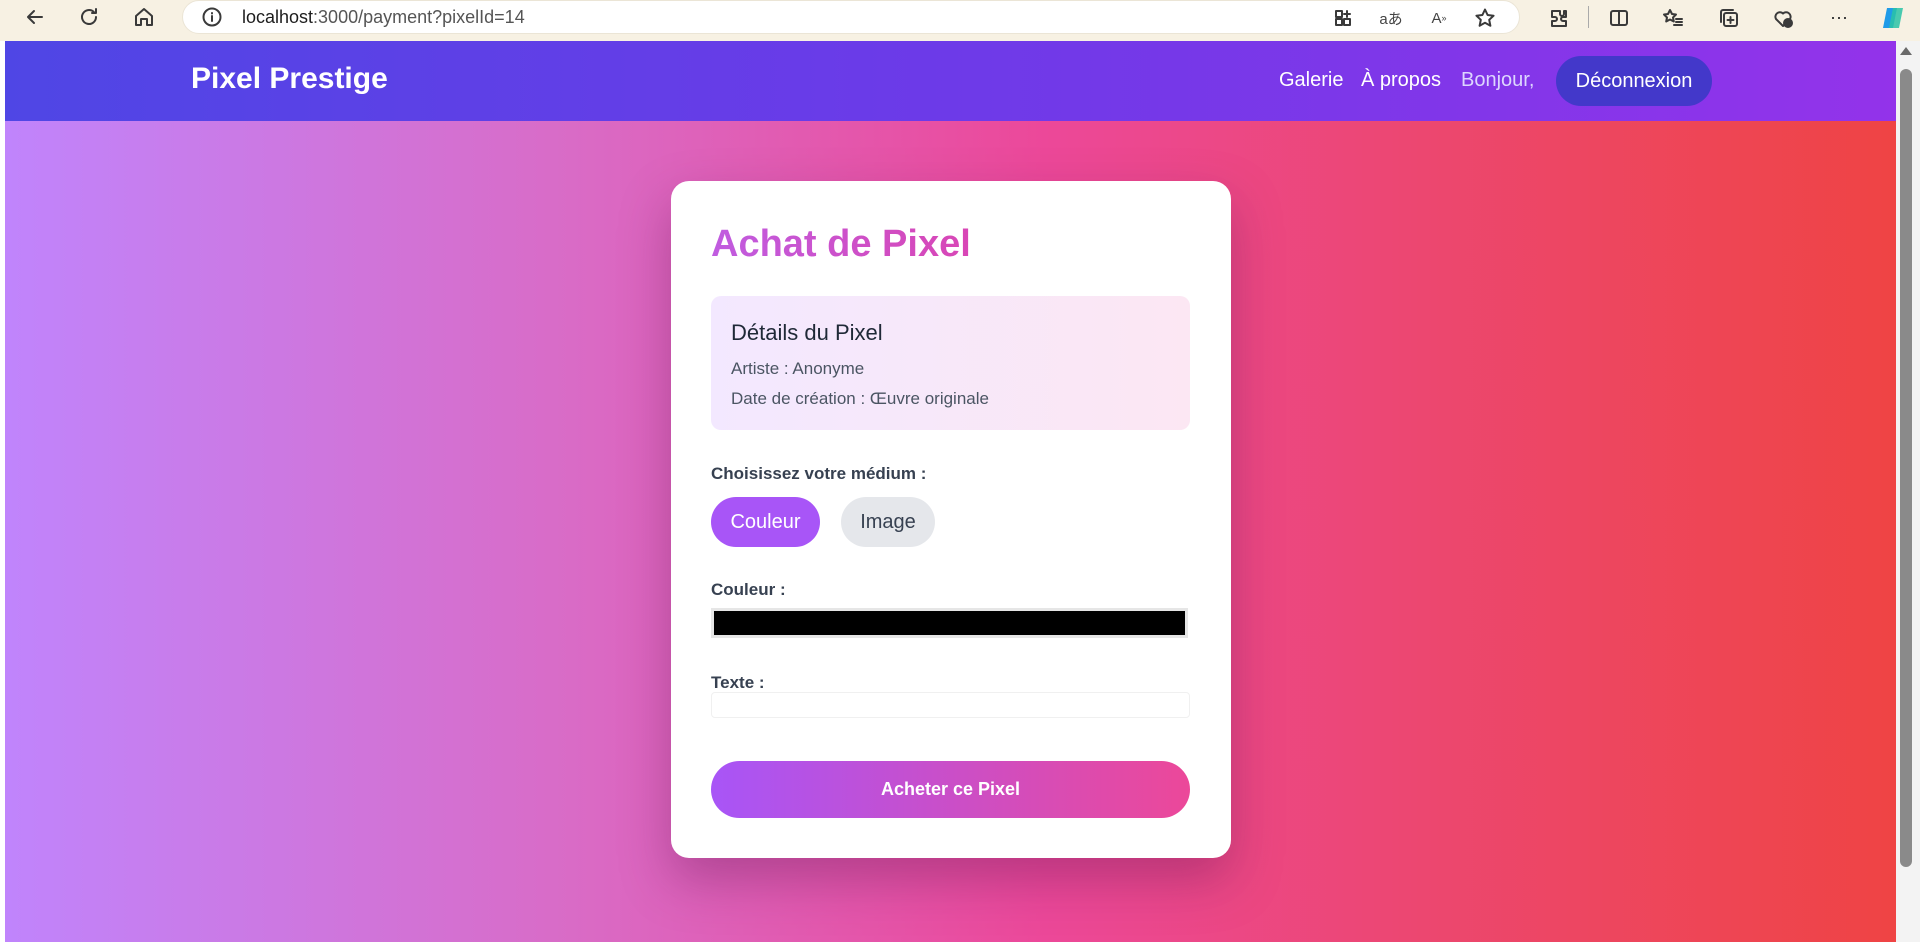  I want to click on back-icon, so click(35, 17).